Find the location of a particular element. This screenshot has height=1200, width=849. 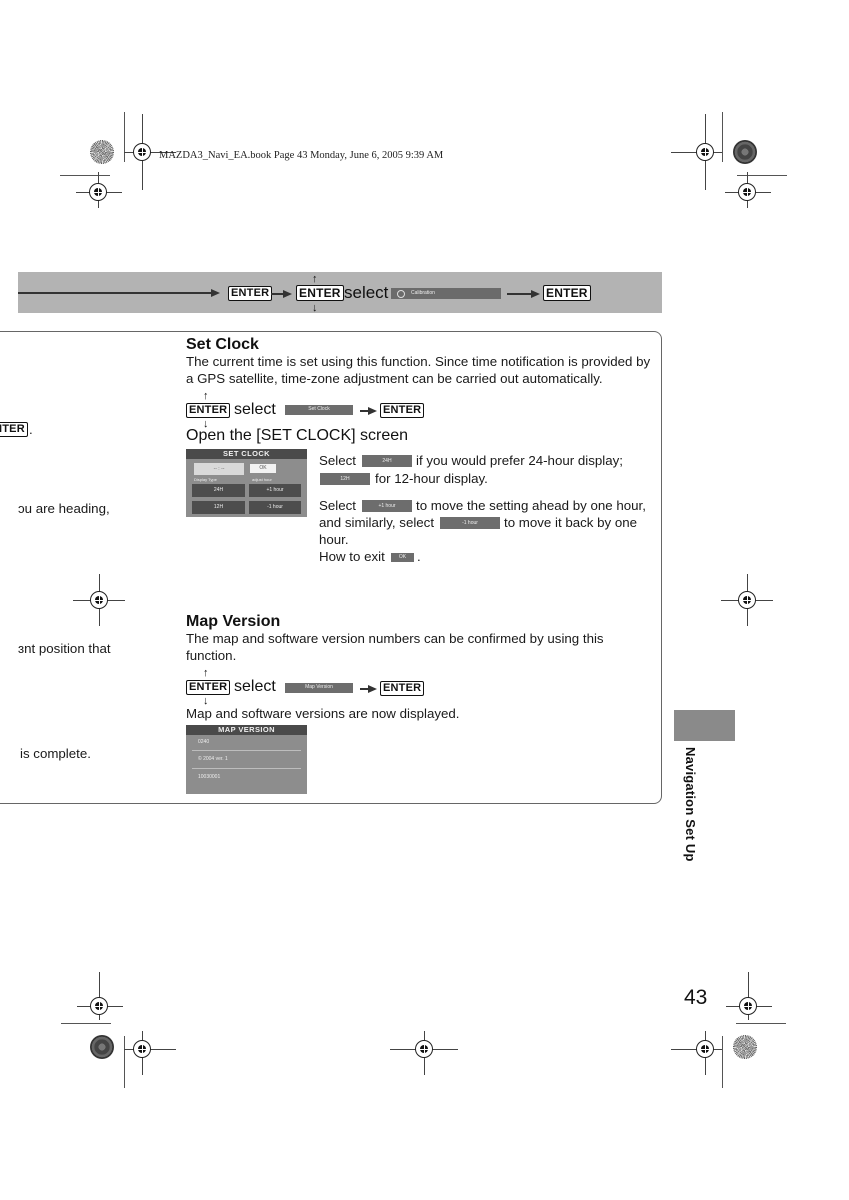

page-number: 43 is located at coordinates (696, 997).